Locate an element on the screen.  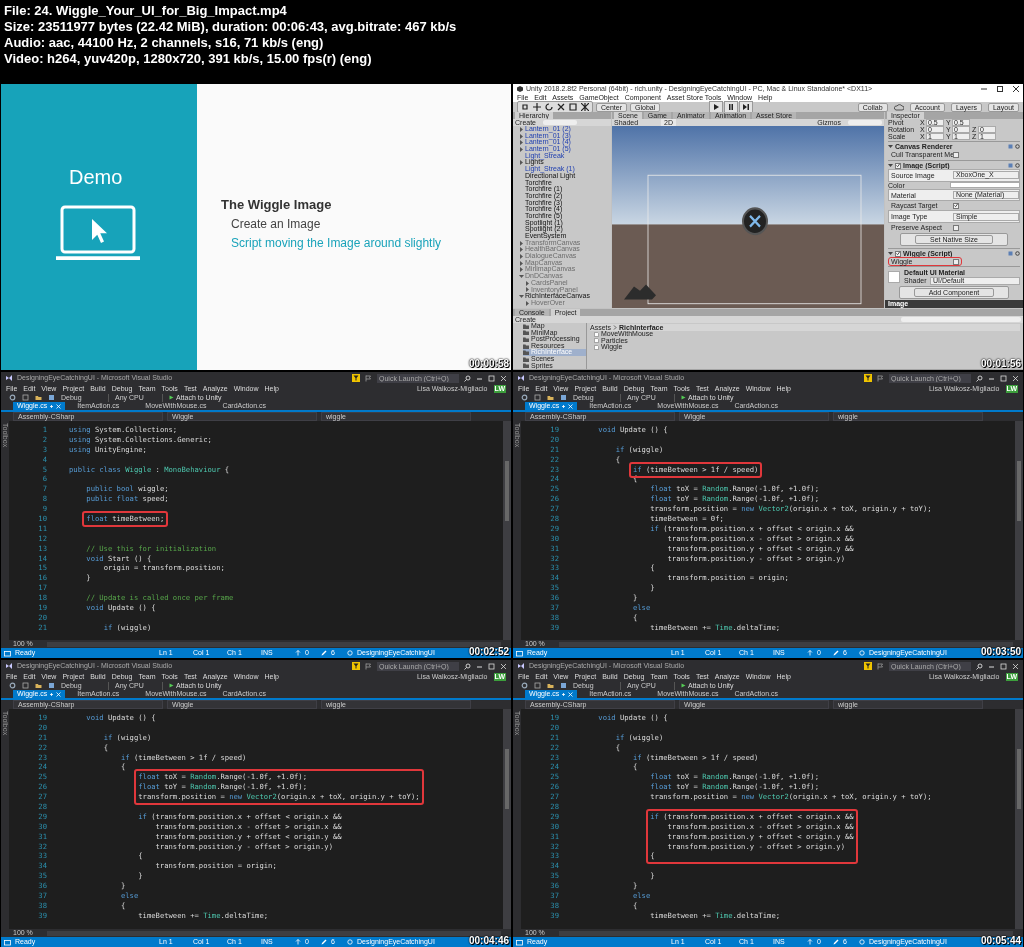
step-icon is located at coordinates (746, 107).